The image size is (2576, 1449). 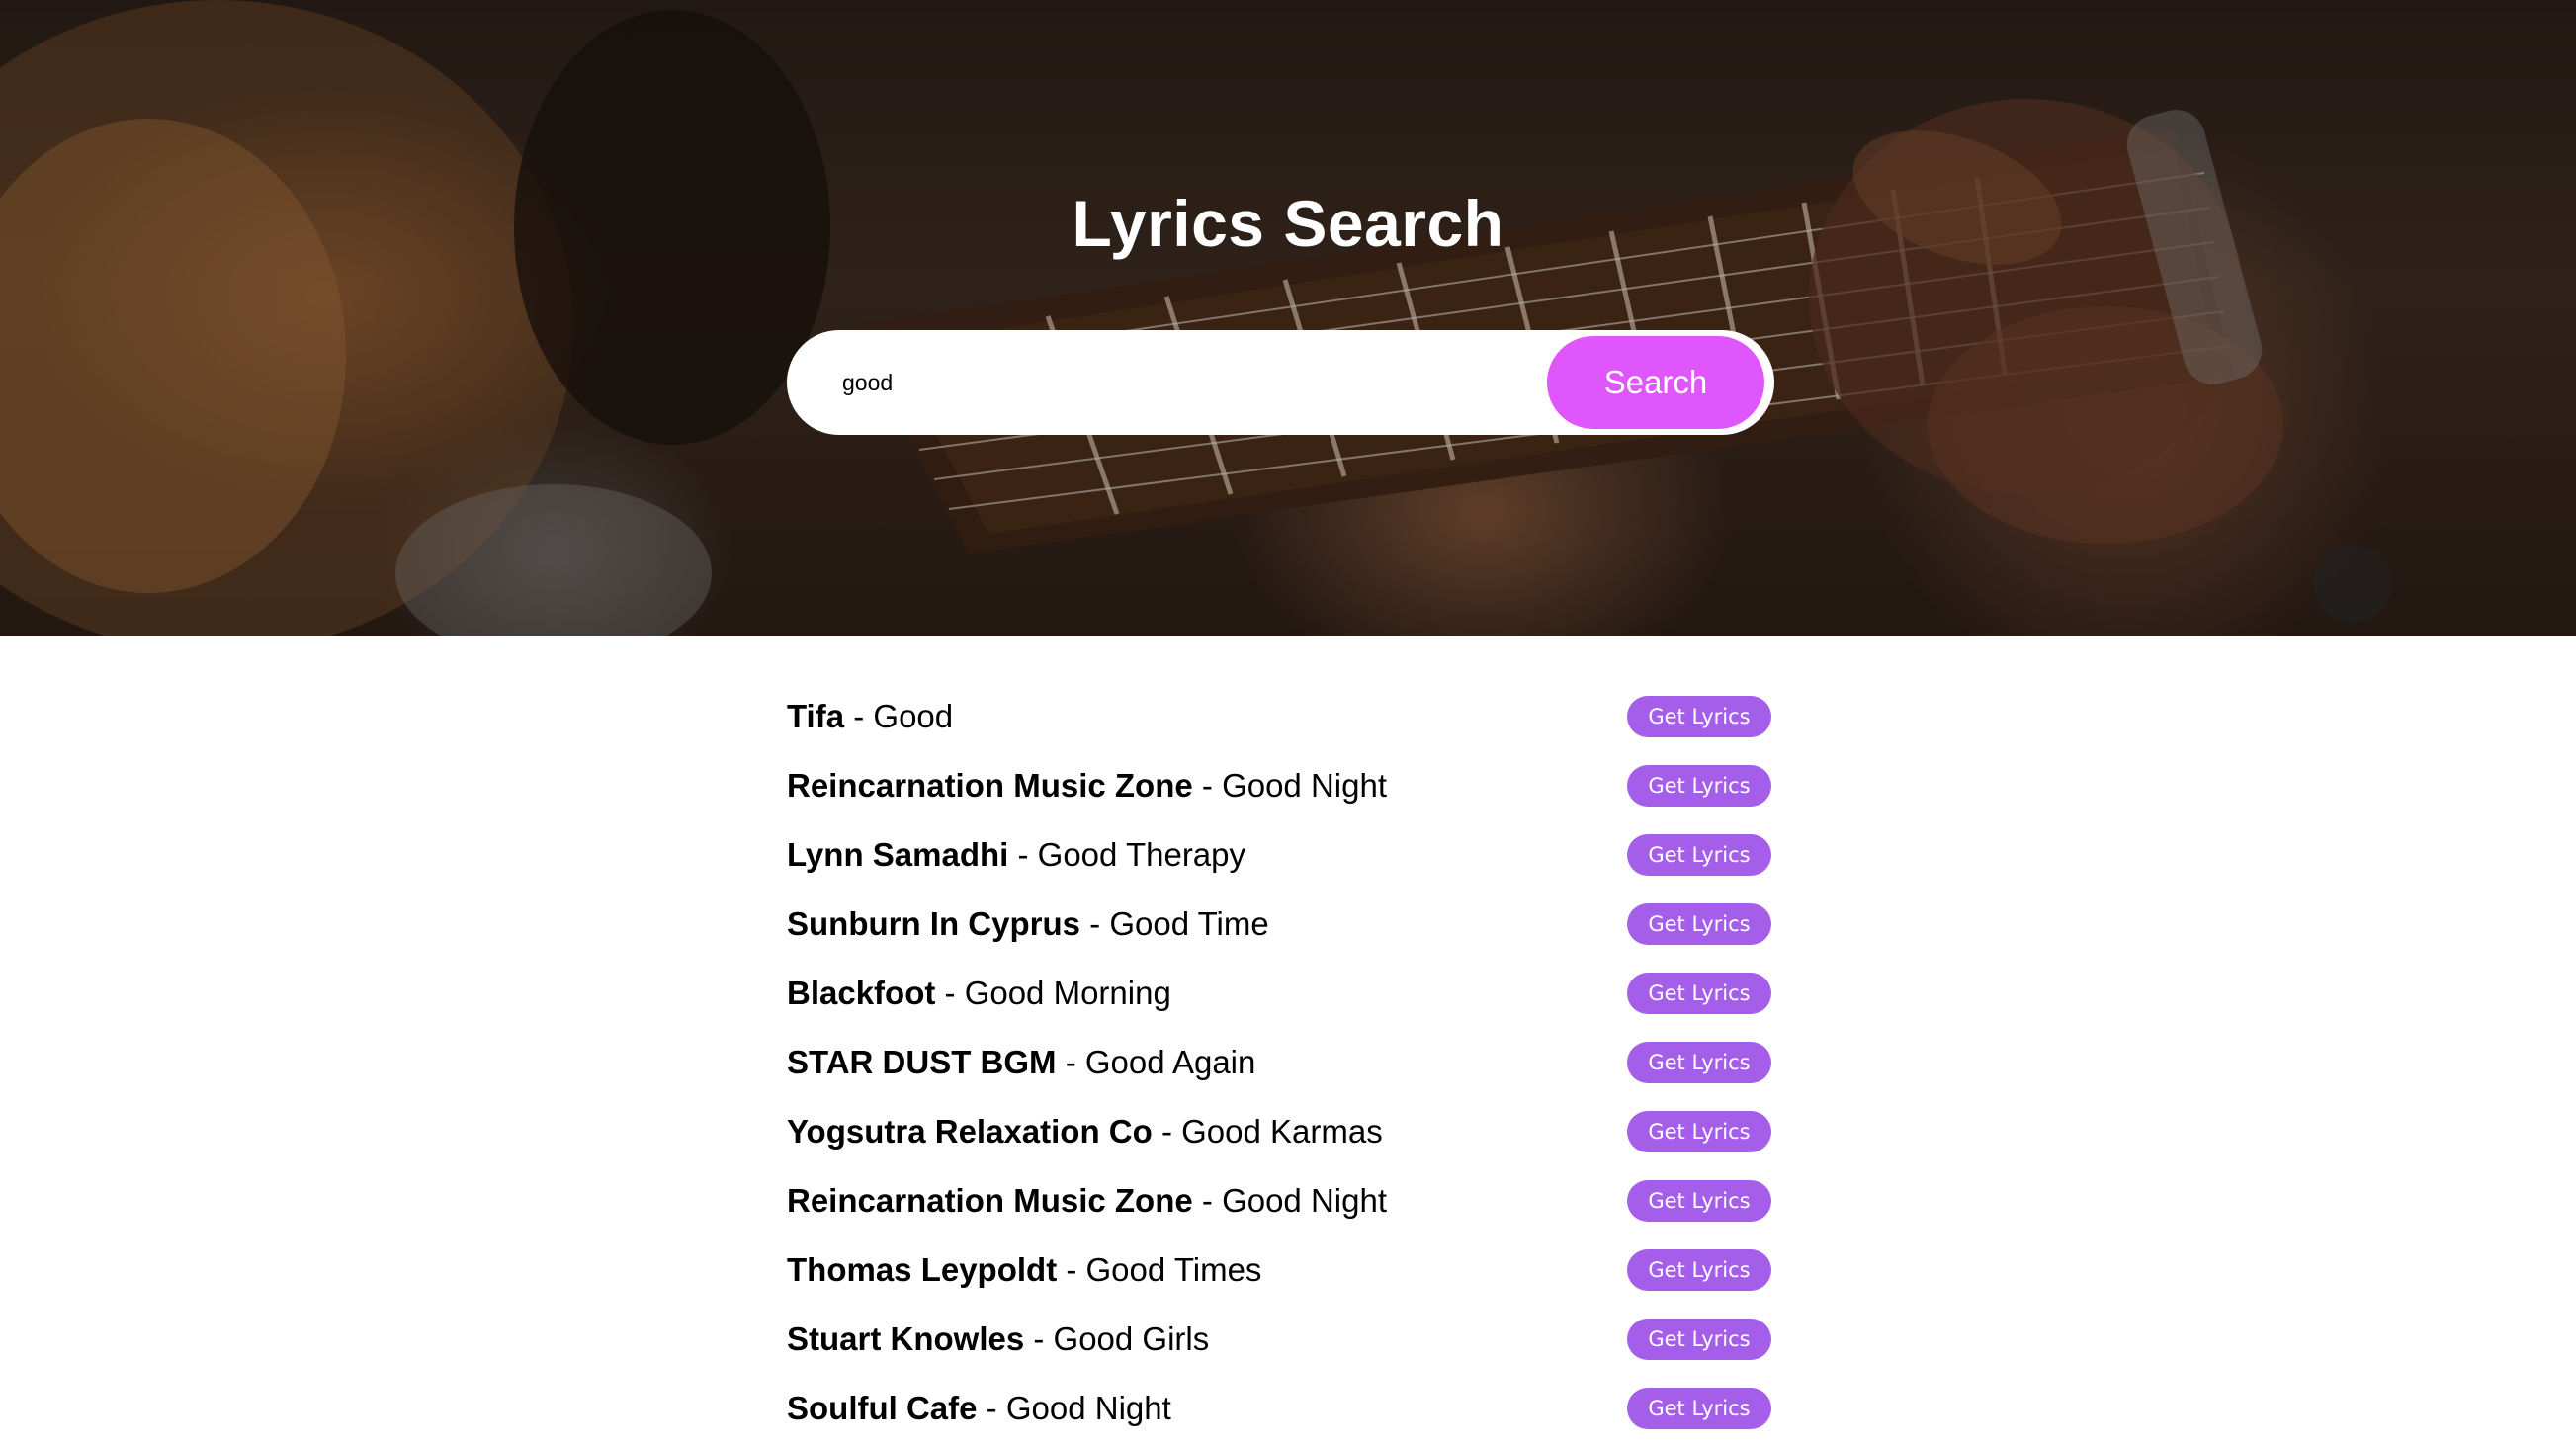 I want to click on song-line: Yogsutra Relaxation Co - Good Karmas, so click(x=1085, y=1132).